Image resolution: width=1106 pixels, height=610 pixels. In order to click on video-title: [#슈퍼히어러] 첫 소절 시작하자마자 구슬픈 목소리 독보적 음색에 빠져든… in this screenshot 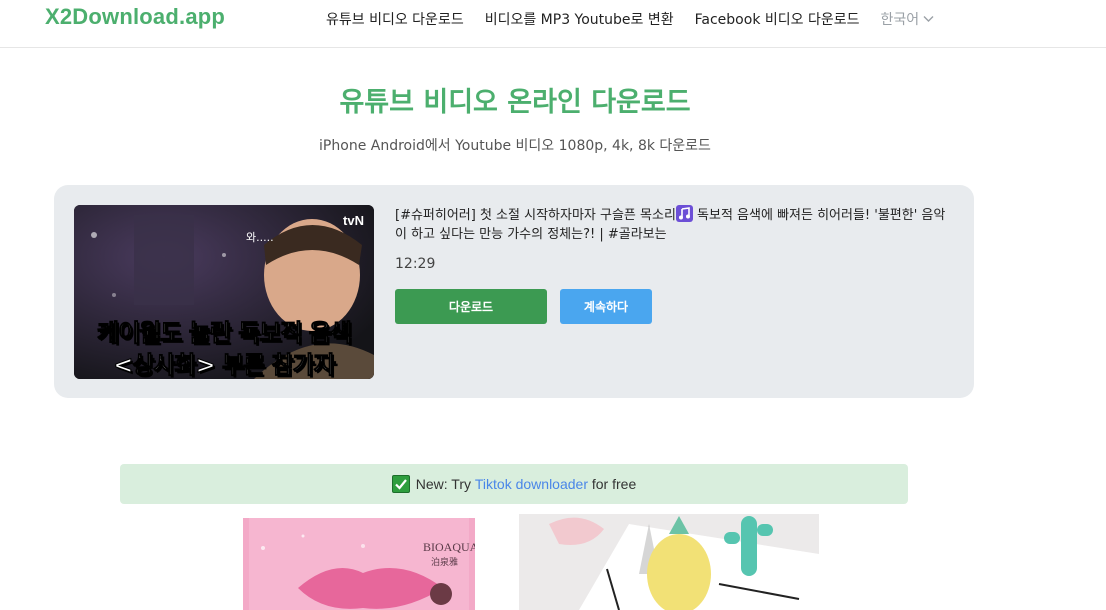, I will do `click(675, 224)`.